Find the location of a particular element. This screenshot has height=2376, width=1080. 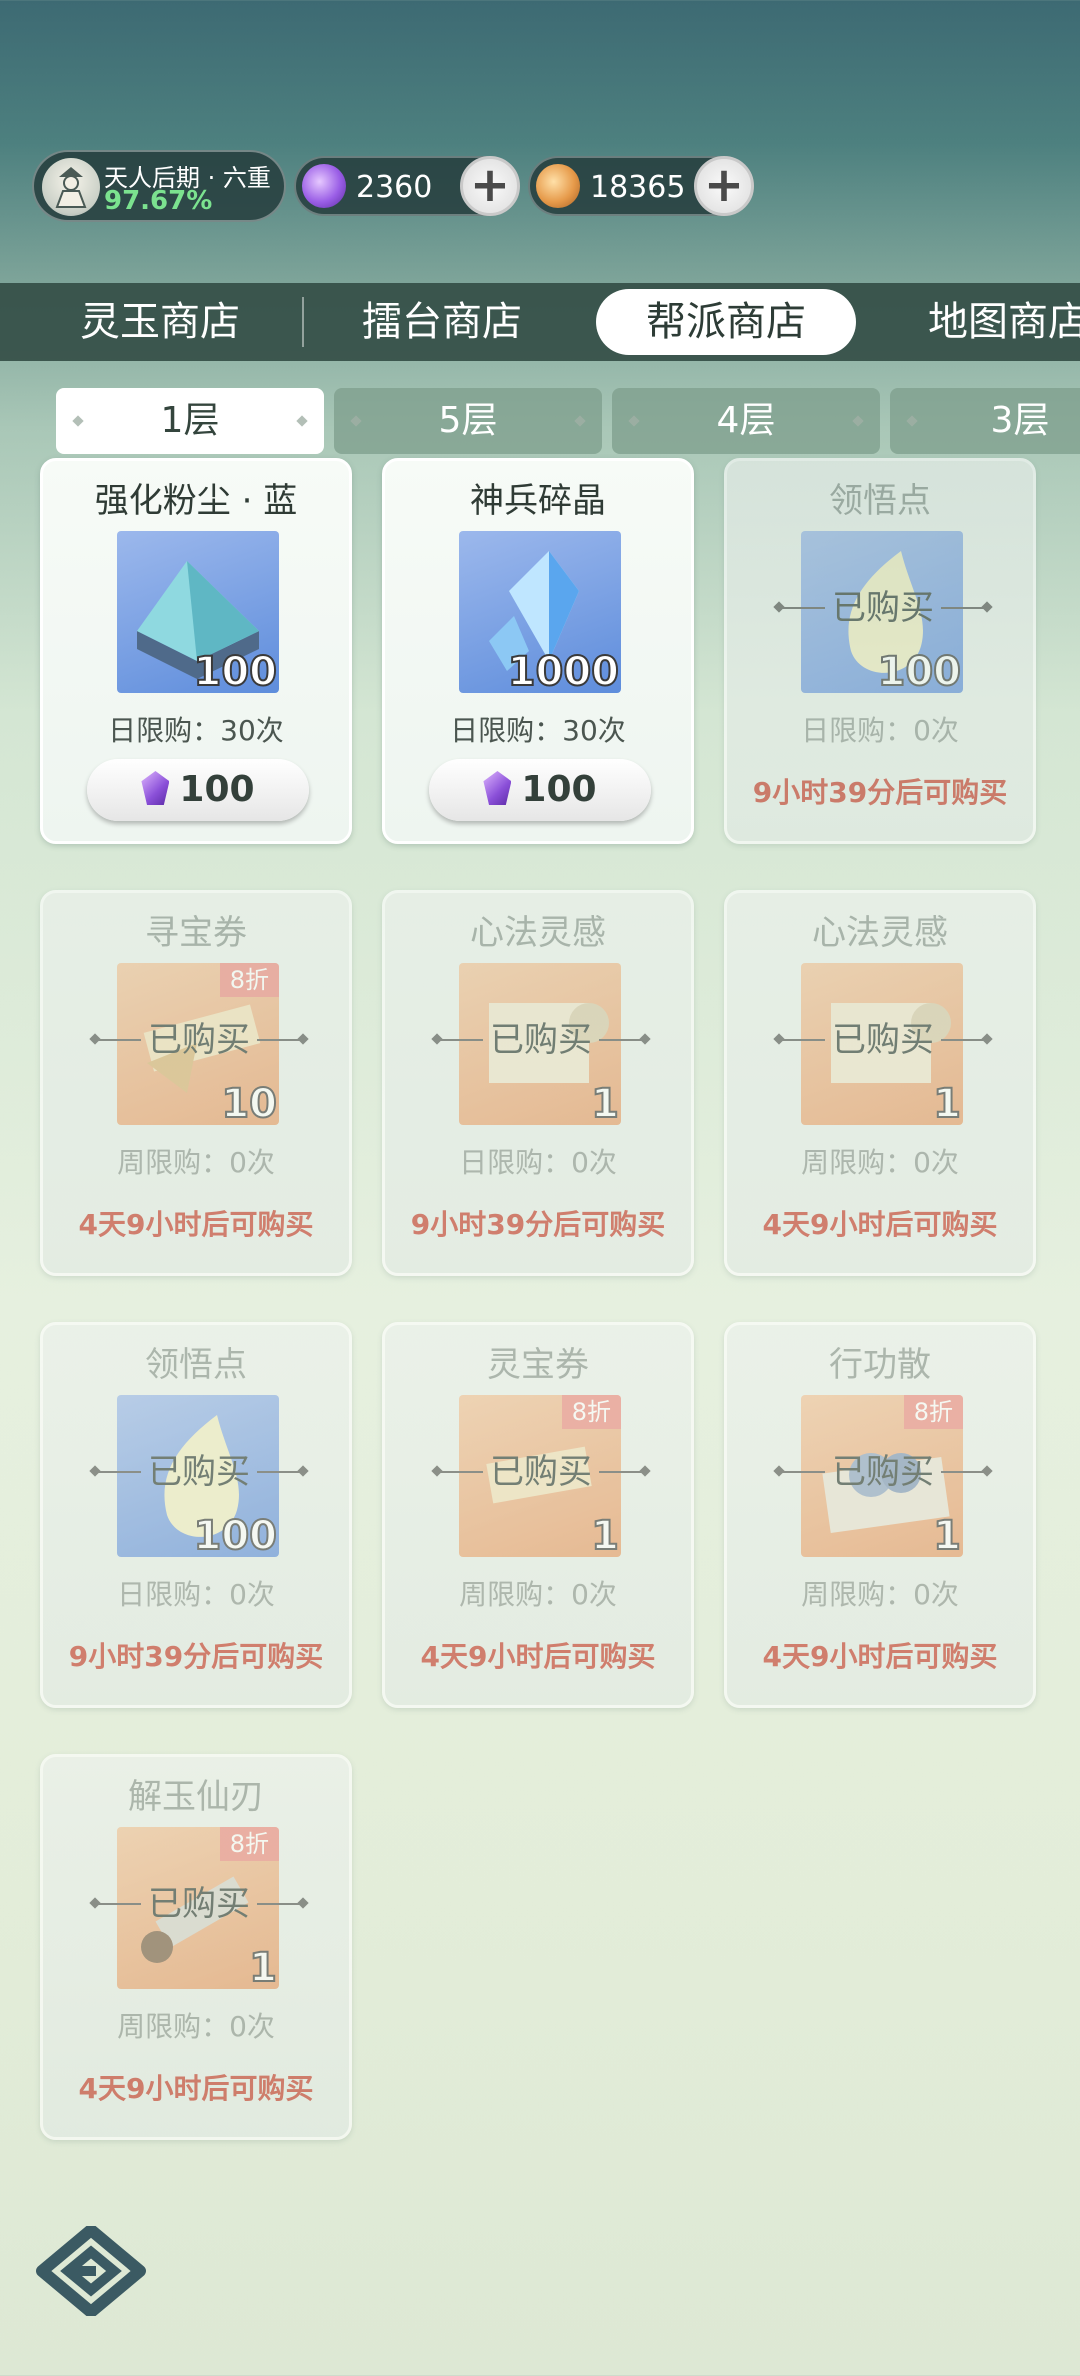

item-name: 神兵碎晶 is located at coordinates (538, 501).